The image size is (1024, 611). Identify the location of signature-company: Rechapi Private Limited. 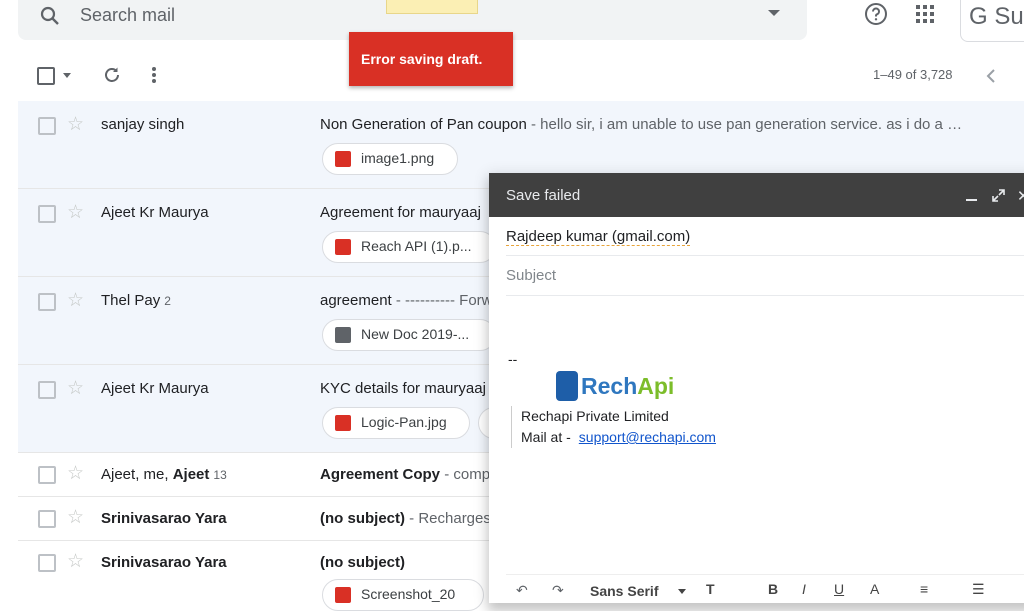
(595, 416).